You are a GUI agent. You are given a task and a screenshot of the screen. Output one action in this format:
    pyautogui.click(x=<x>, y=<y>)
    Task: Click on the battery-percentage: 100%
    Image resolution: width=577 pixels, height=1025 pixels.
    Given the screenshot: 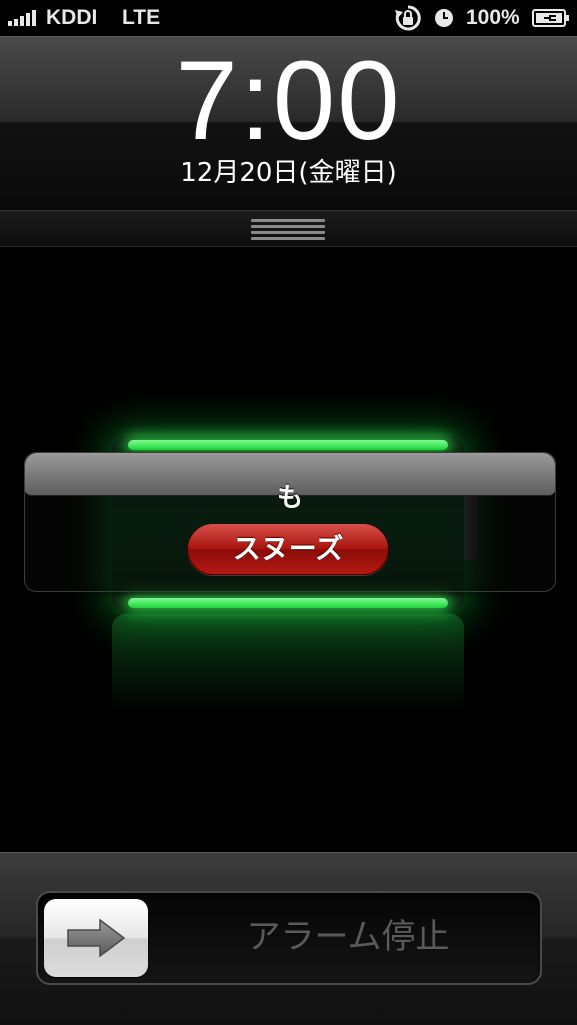 What is the action you would take?
    pyautogui.click(x=493, y=17)
    